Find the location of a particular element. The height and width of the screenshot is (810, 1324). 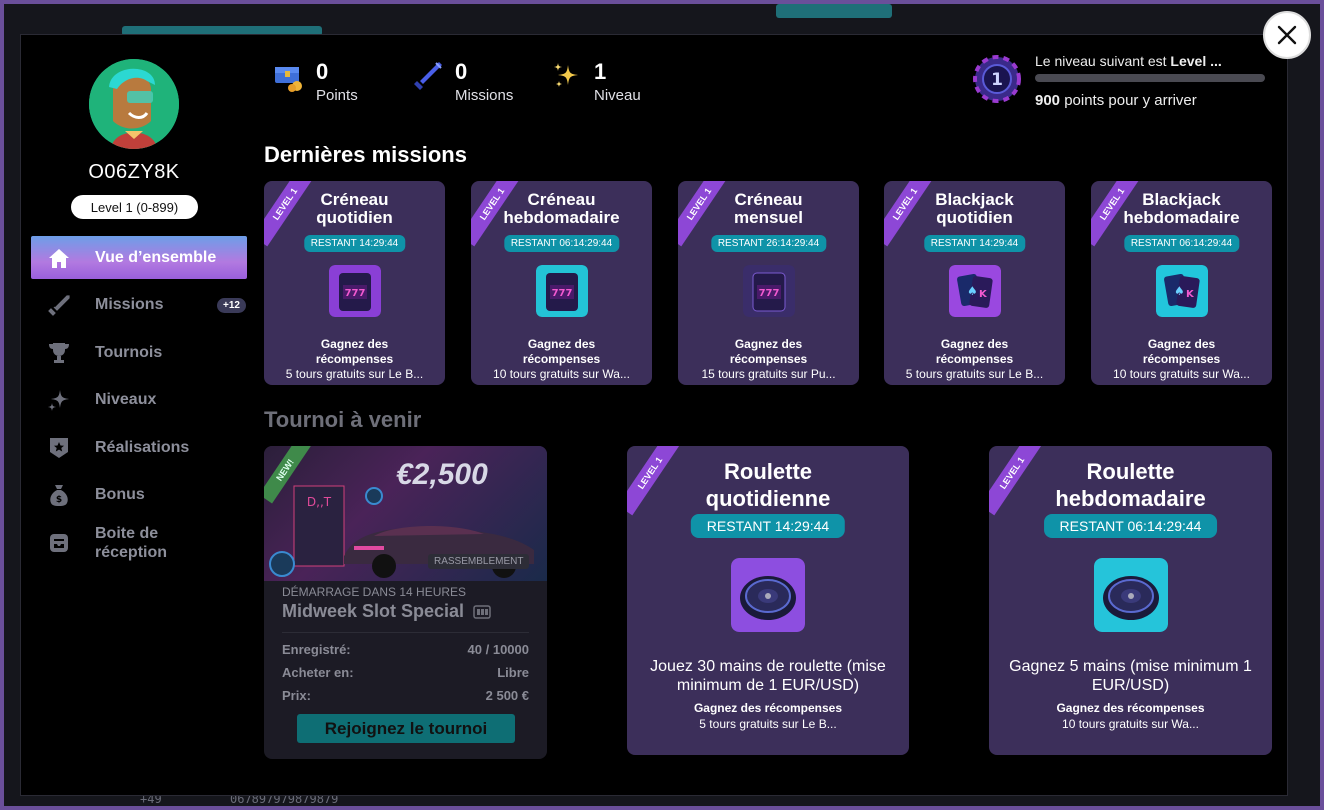

level-progress-bar is located at coordinates (1150, 78).